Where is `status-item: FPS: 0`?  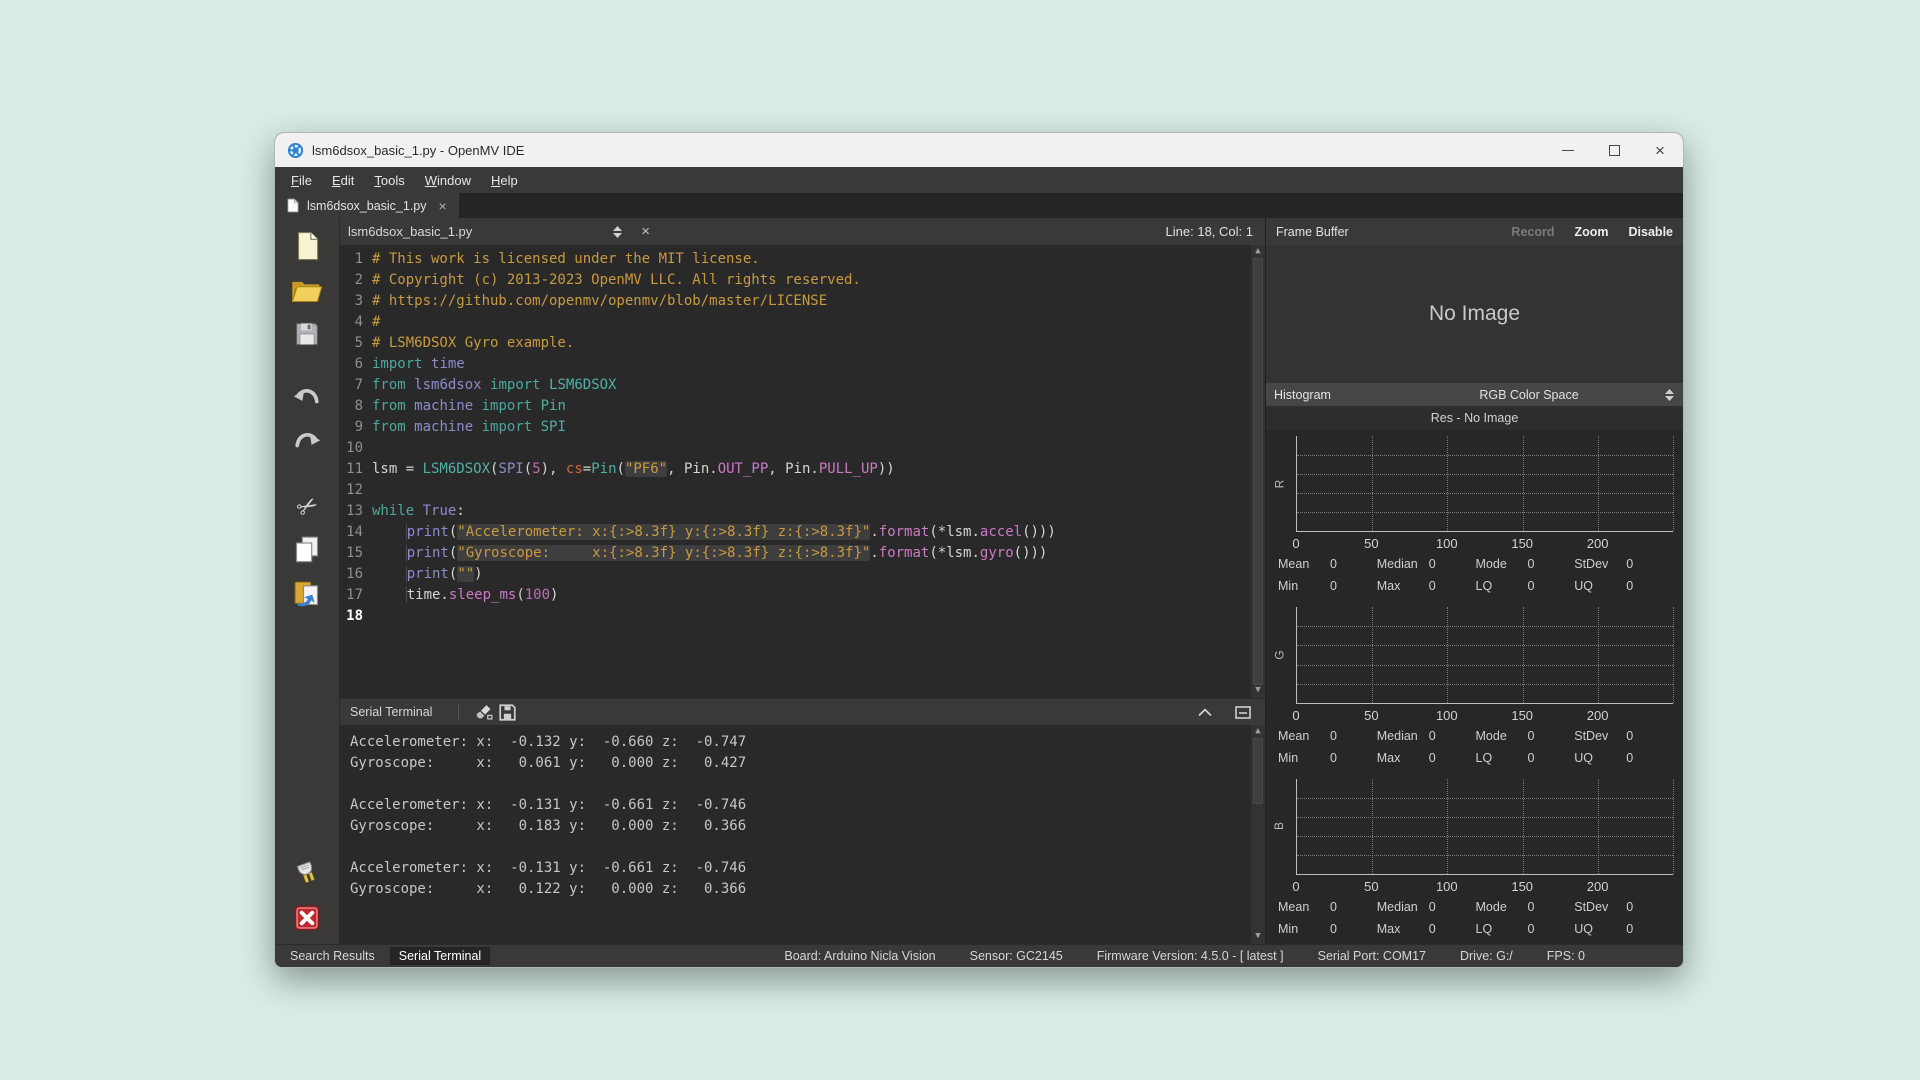 status-item: FPS: 0 is located at coordinates (1566, 956).